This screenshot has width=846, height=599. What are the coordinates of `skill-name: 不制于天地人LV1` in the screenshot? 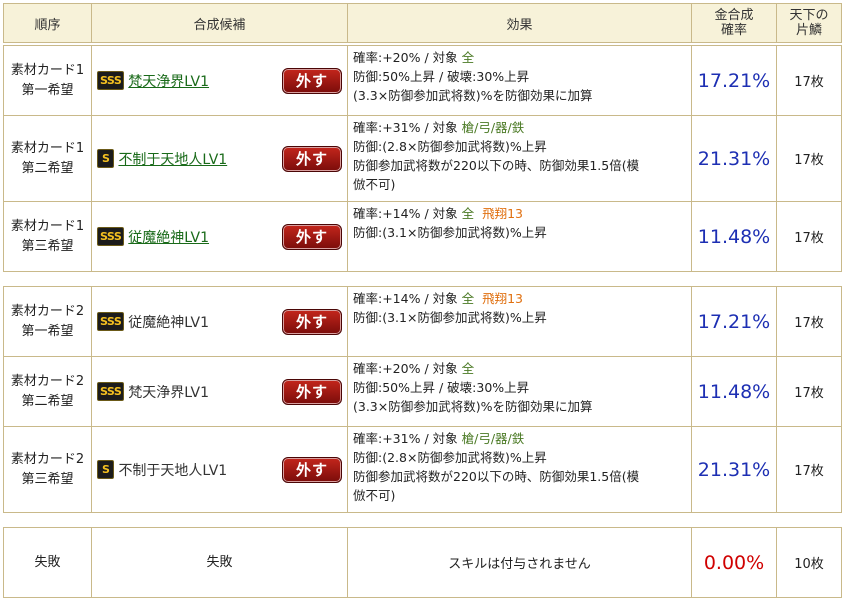 It's located at (173, 470).